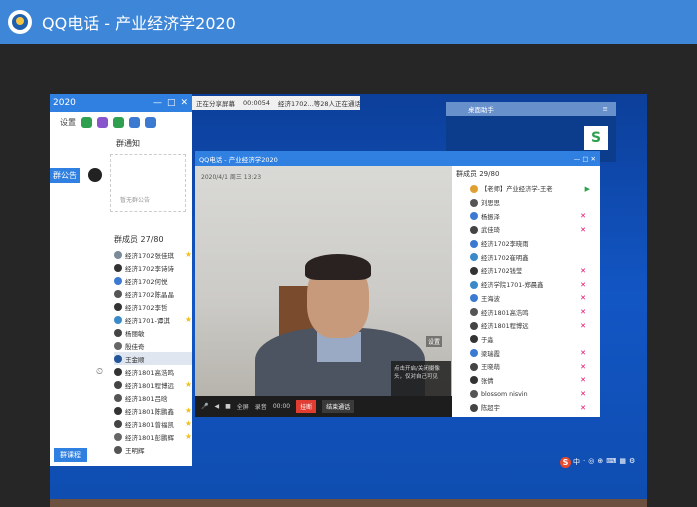 The image size is (697, 507). Describe the element at coordinates (243, 406) in the screenshot. I see `control-item: 全屏` at that location.